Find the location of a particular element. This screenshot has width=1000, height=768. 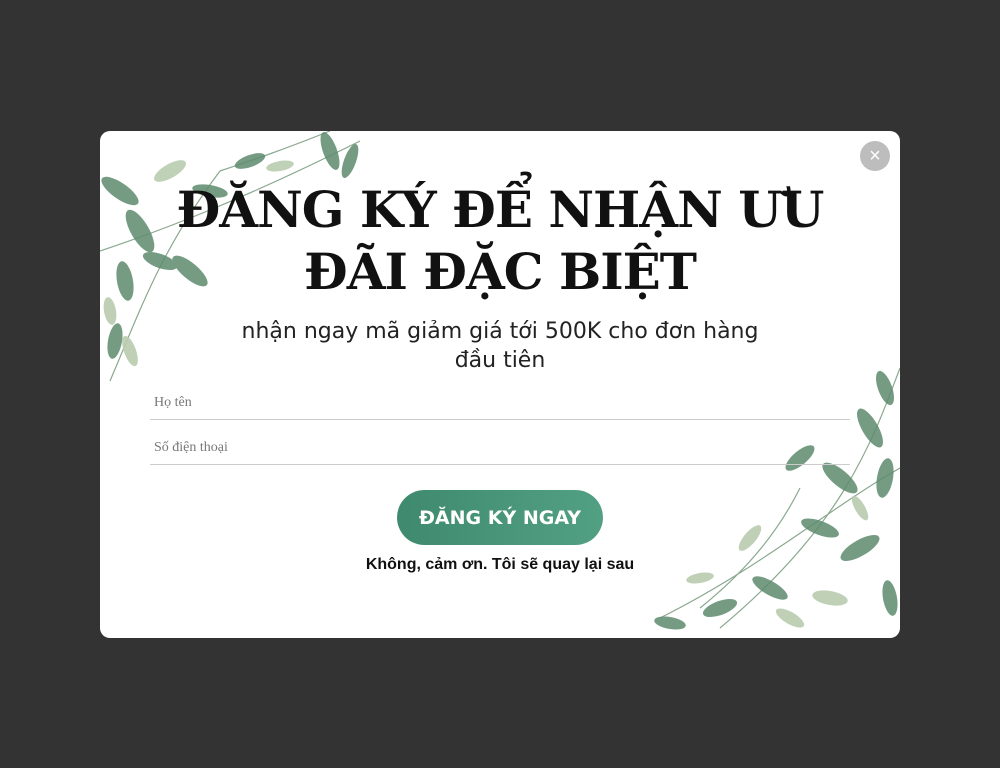

title-line-1: ĐĂNG KÝ ĐỂ NHẬN ƯU is located at coordinates (500, 209).